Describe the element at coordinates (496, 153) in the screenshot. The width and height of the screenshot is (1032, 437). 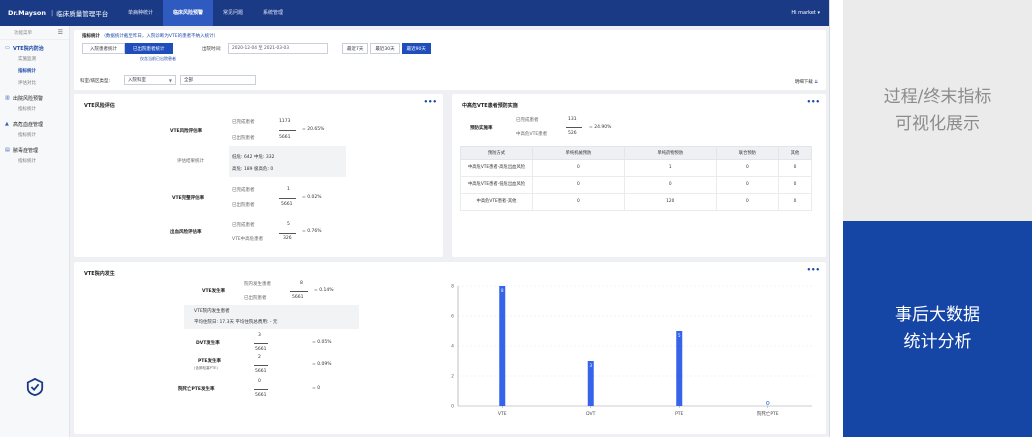
I see `column-header: 预防方式` at that location.